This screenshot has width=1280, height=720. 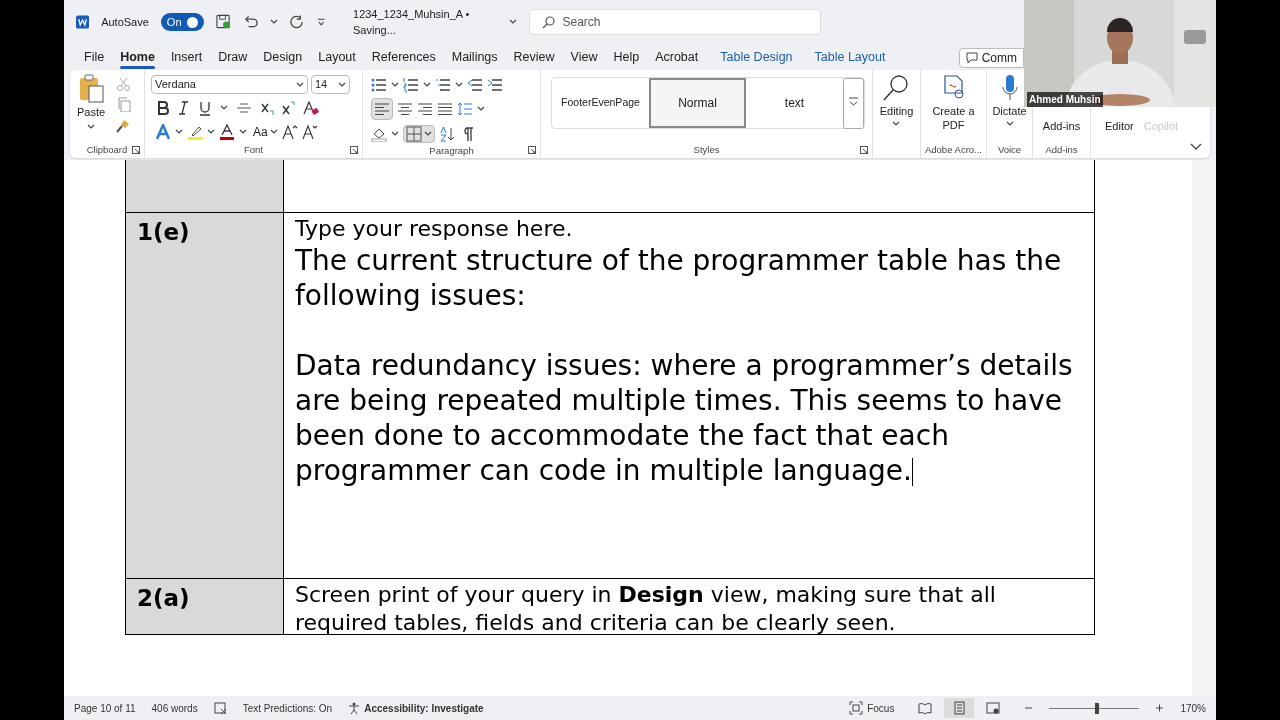 I want to click on bold-icon, so click(x=162, y=108).